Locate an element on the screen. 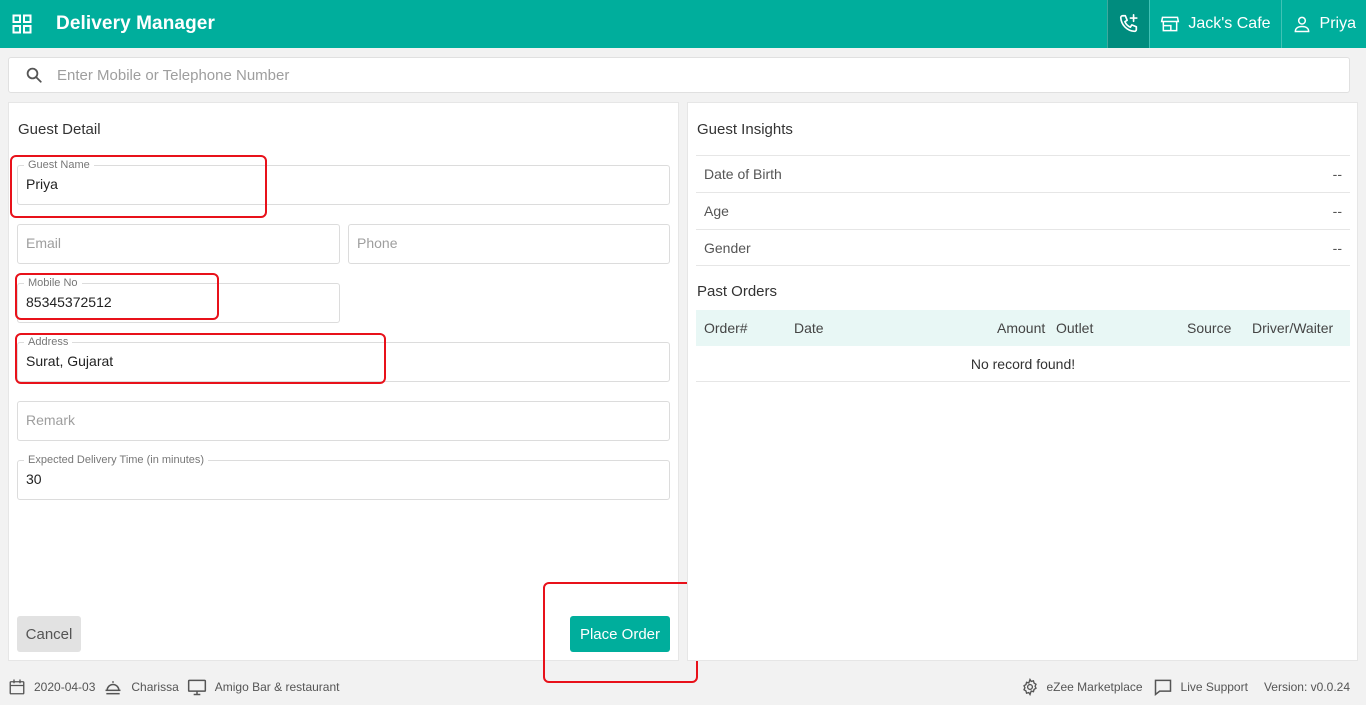 The height and width of the screenshot is (705, 1366). mobile-field: Mobile No is located at coordinates (178, 300).